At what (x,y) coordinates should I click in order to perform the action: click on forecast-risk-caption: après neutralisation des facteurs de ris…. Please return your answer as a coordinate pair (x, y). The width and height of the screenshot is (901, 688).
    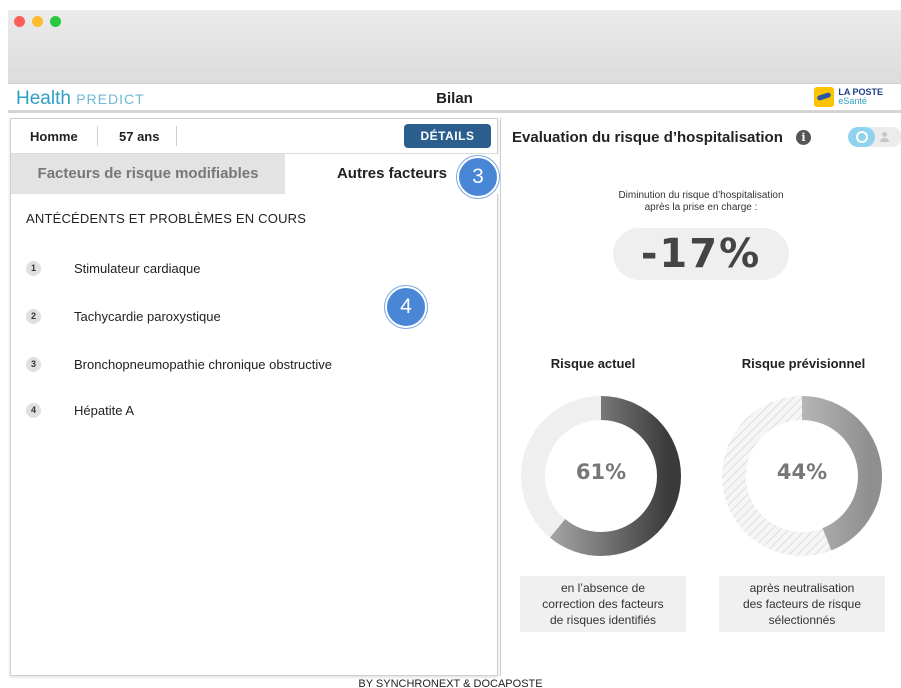
    Looking at the image, I should click on (802, 604).